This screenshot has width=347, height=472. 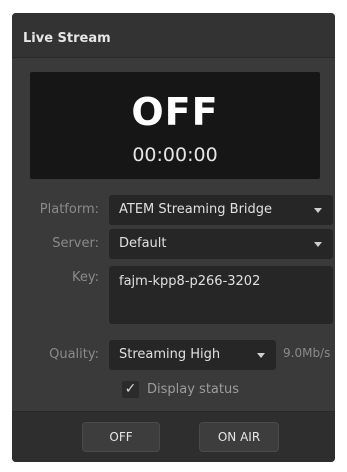 I want to click on quality-select: Streaming High, so click(x=192, y=355).